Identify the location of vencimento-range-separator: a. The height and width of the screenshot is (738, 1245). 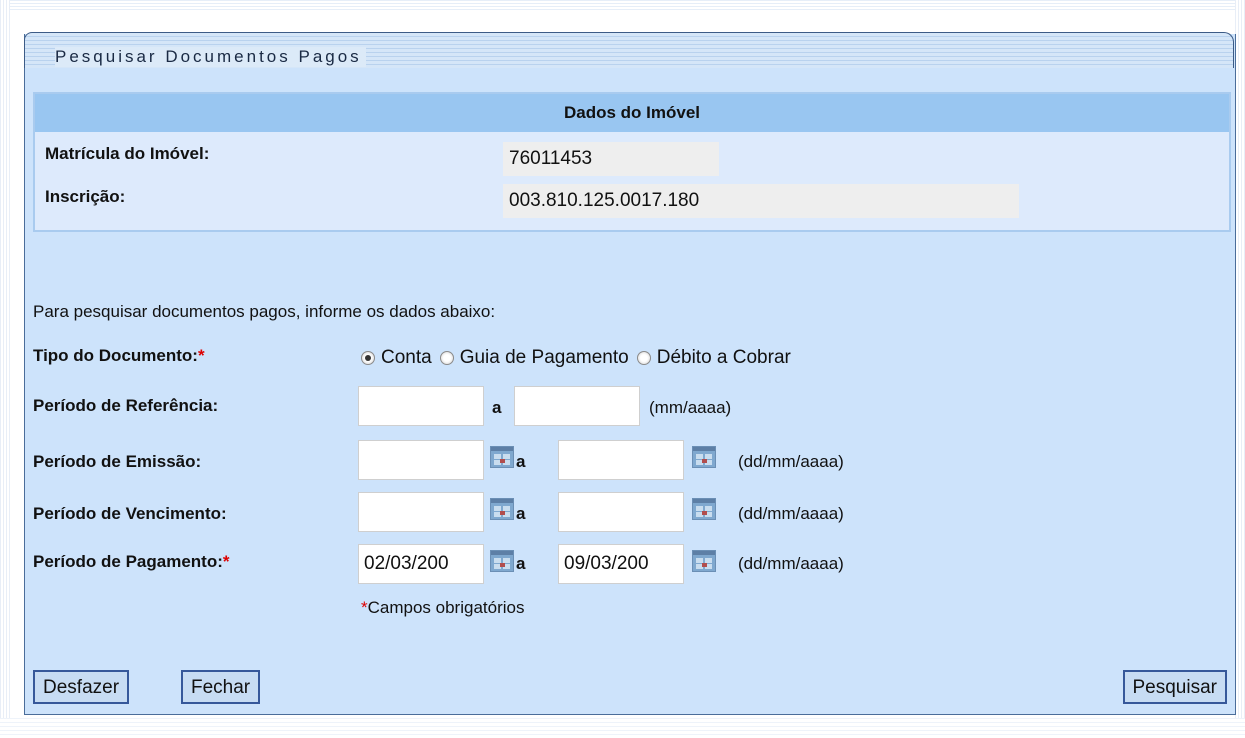
(521, 513).